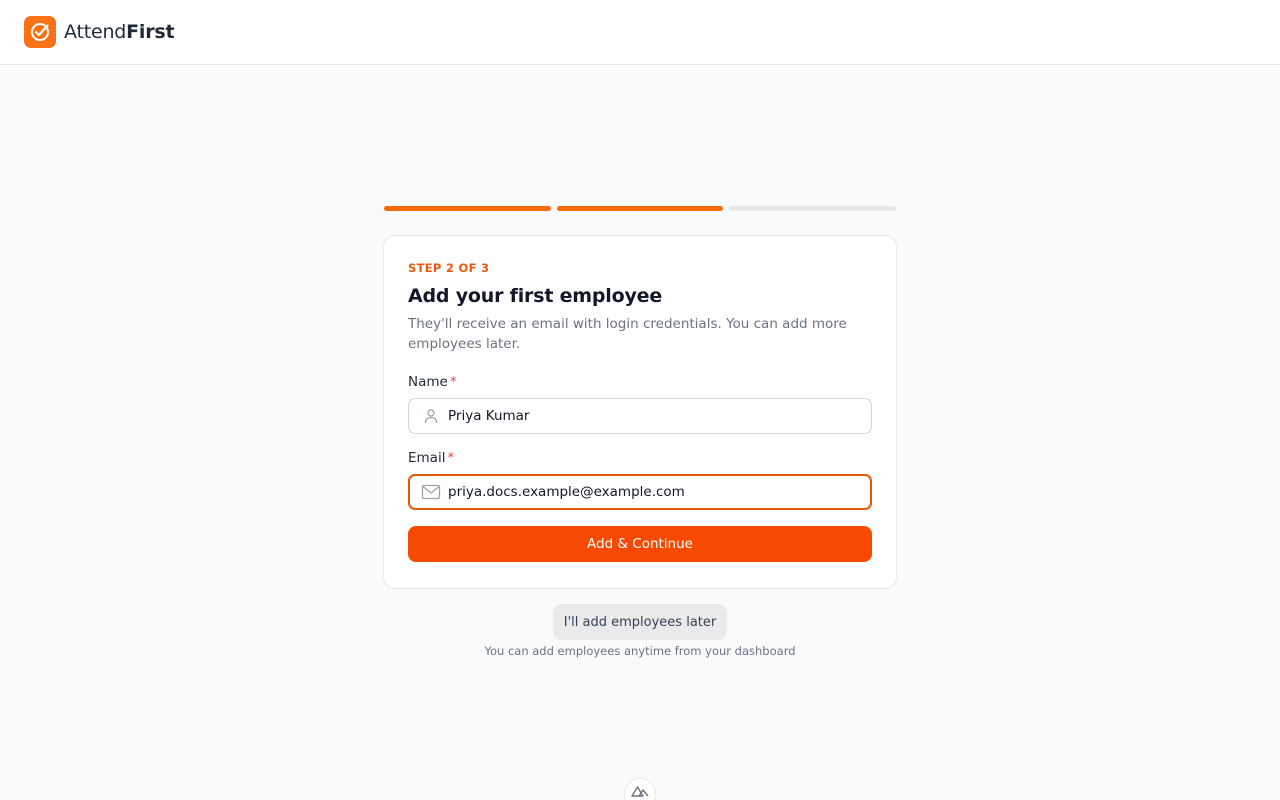 Image resolution: width=1280 pixels, height=800 pixels. What do you see at coordinates (640, 32) in the screenshot?
I see `top-bar: AttendFirst` at bounding box center [640, 32].